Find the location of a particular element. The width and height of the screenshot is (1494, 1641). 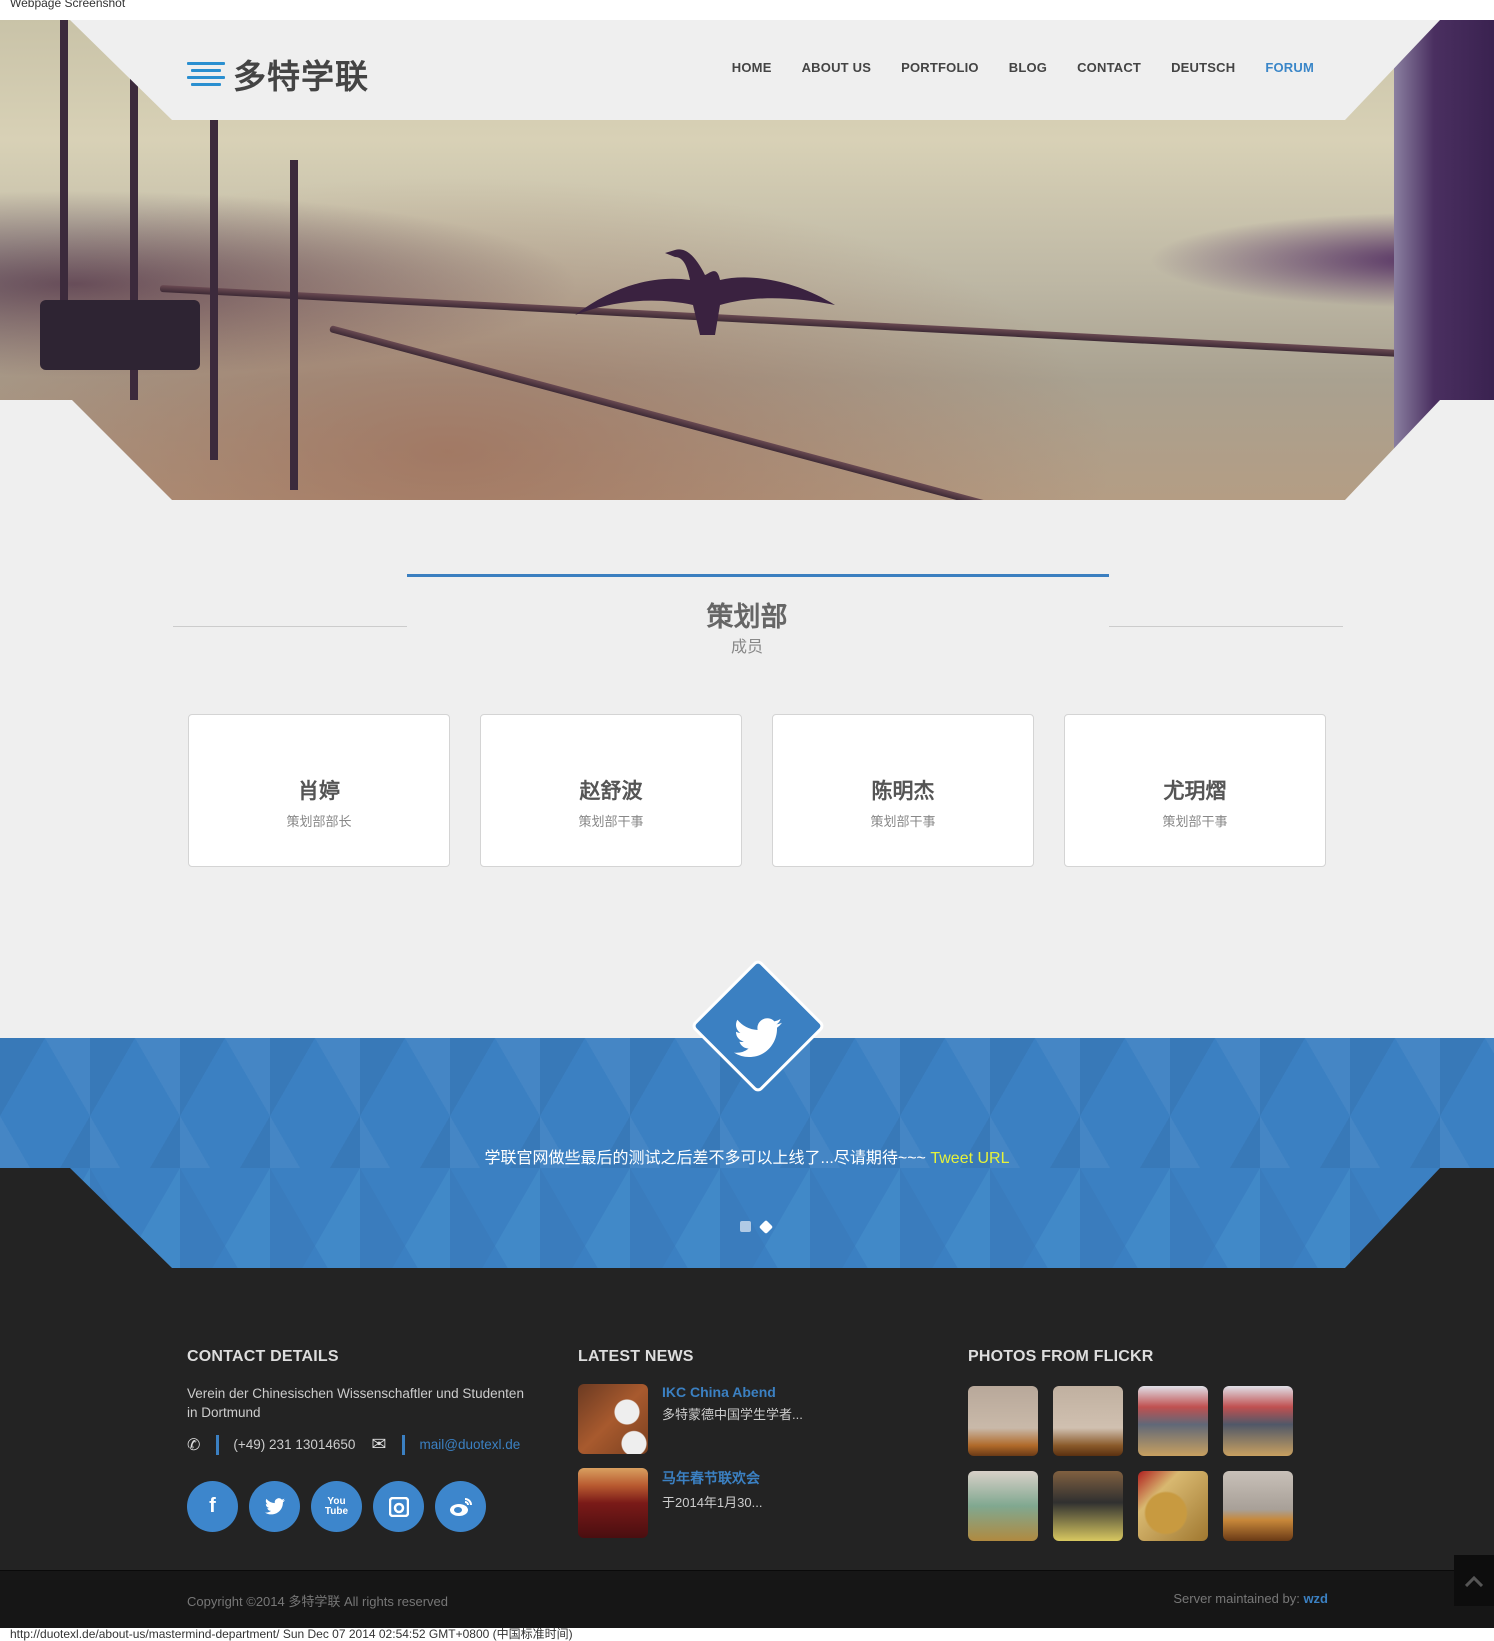

twitter-bird-icon is located at coordinates (758, 1037).